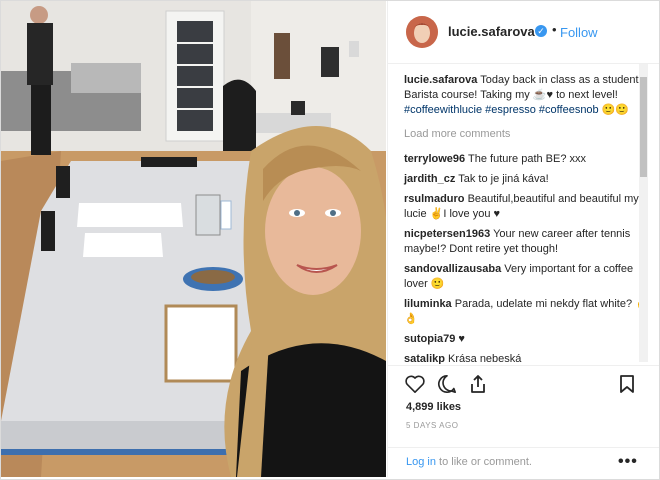 The height and width of the screenshot is (480, 660). What do you see at coordinates (579, 32) in the screenshot?
I see `follow-button: Follow` at bounding box center [579, 32].